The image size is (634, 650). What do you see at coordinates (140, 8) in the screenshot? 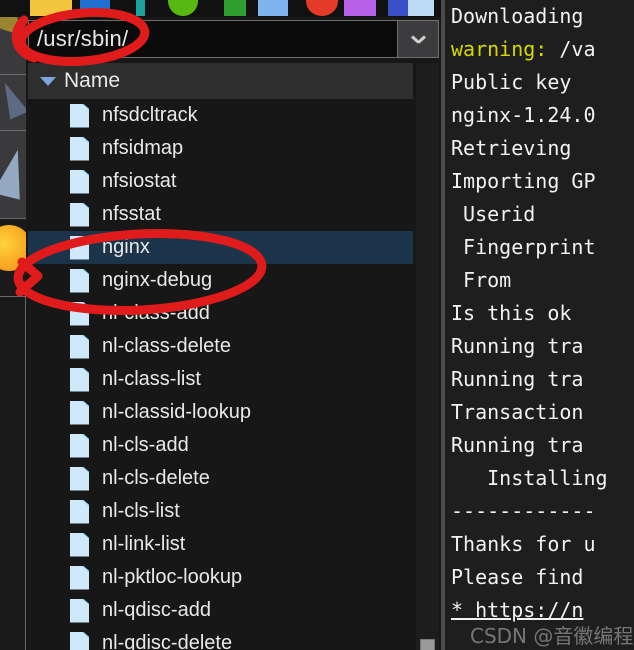
I see `app-icon-teal` at bounding box center [140, 8].